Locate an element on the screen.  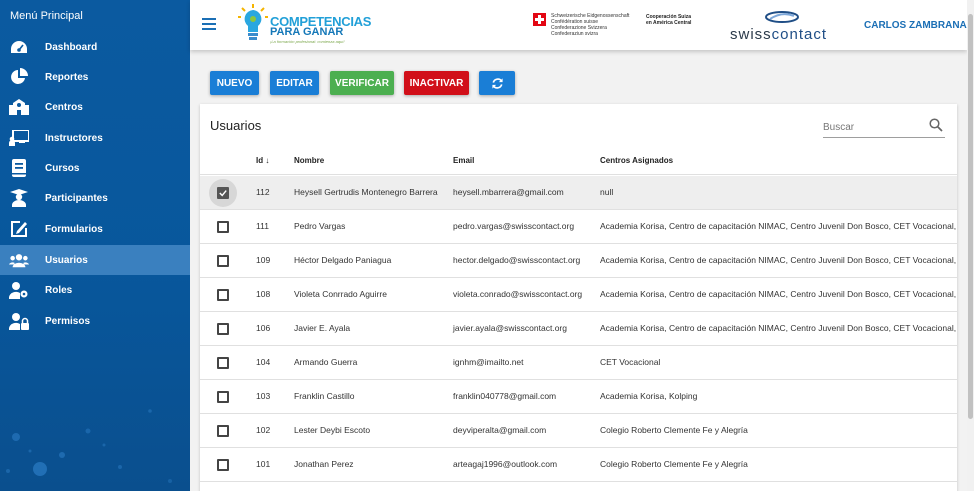
edit-button: EDITAR is located at coordinates (294, 83).